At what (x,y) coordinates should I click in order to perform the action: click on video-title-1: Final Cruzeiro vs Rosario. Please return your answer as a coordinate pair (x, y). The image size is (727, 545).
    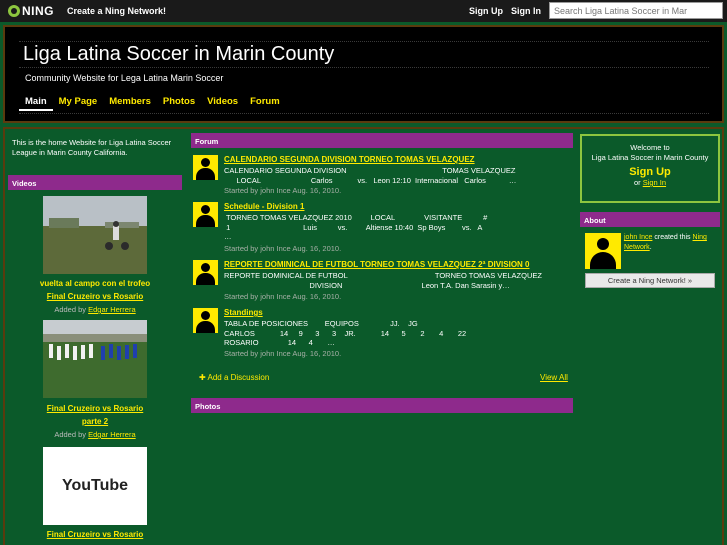
    Looking at the image, I should click on (95, 296).